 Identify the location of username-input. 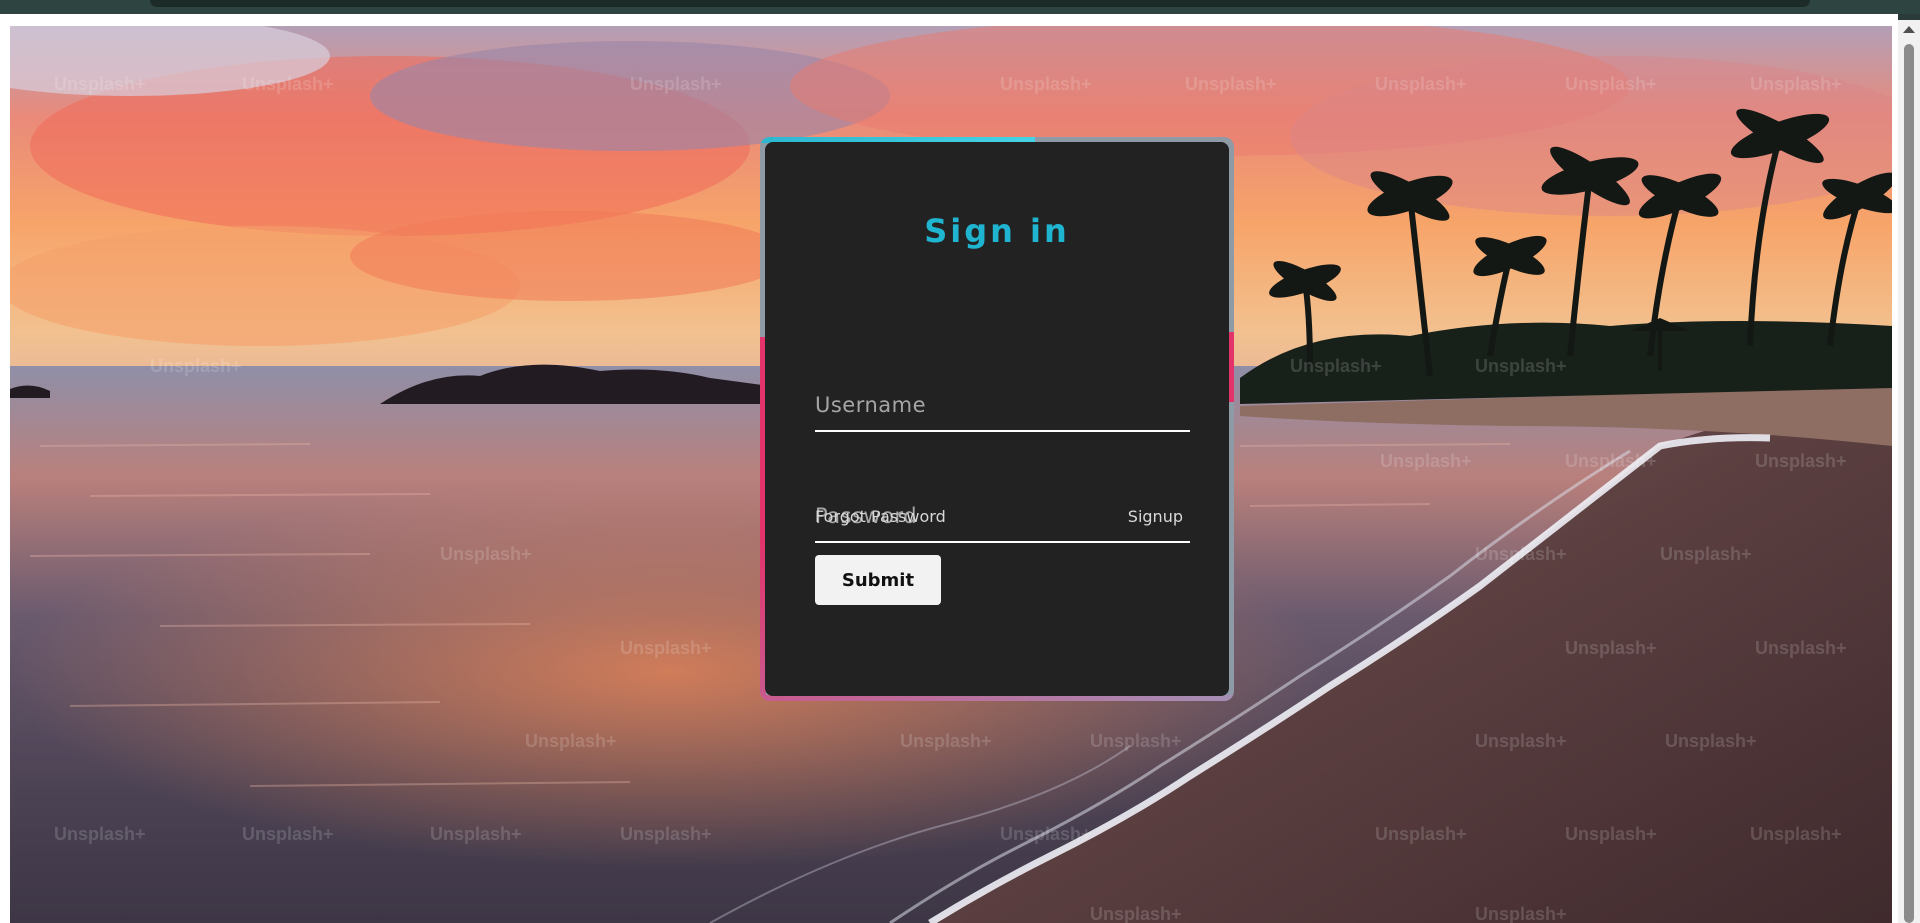
(1002, 405).